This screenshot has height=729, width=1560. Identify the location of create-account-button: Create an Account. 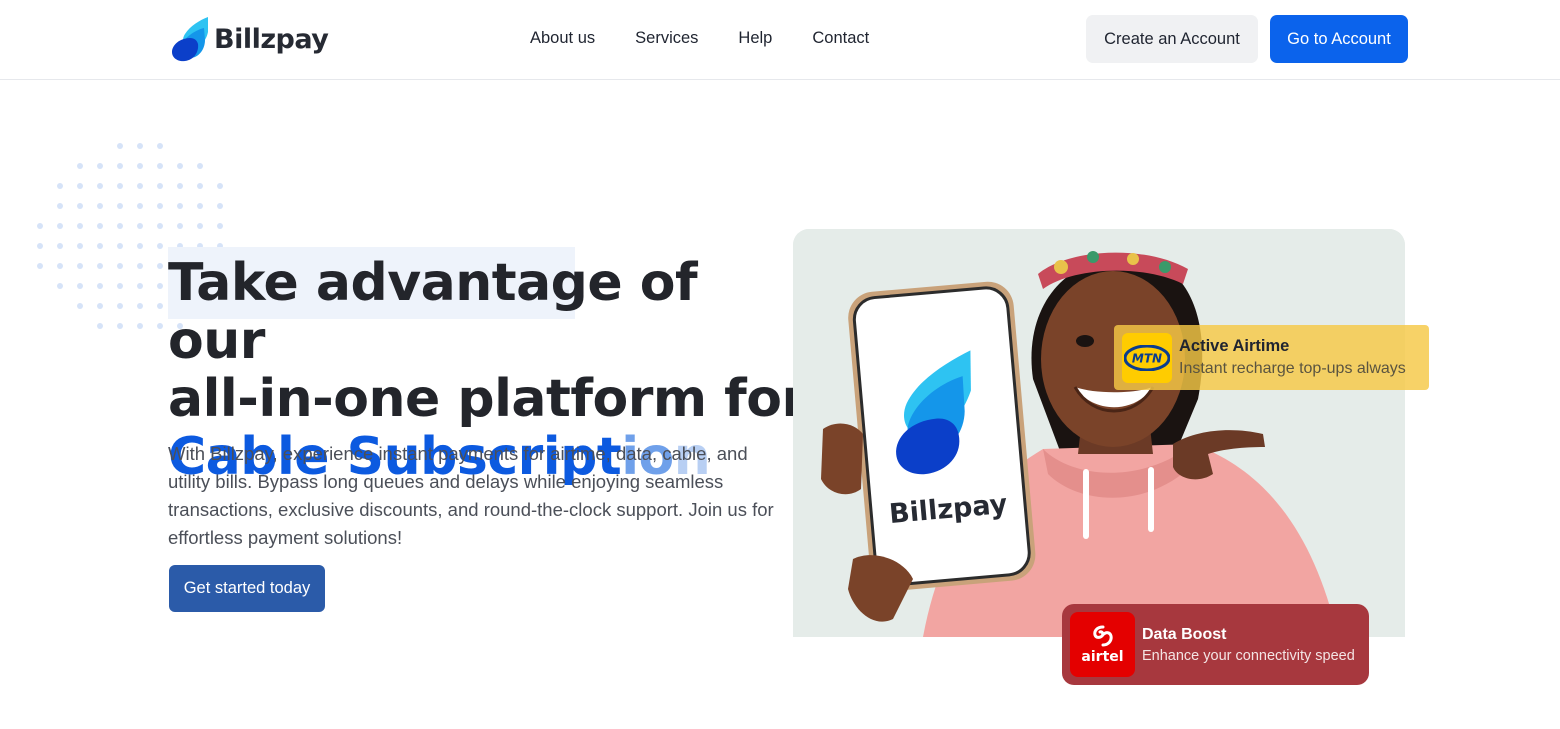
(1172, 39).